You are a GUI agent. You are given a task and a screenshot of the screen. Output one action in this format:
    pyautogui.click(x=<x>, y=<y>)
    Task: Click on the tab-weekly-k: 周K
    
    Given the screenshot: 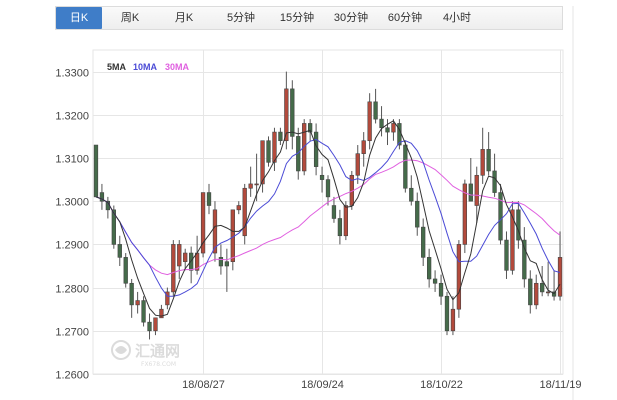 What is the action you would take?
    pyautogui.click(x=130, y=18)
    